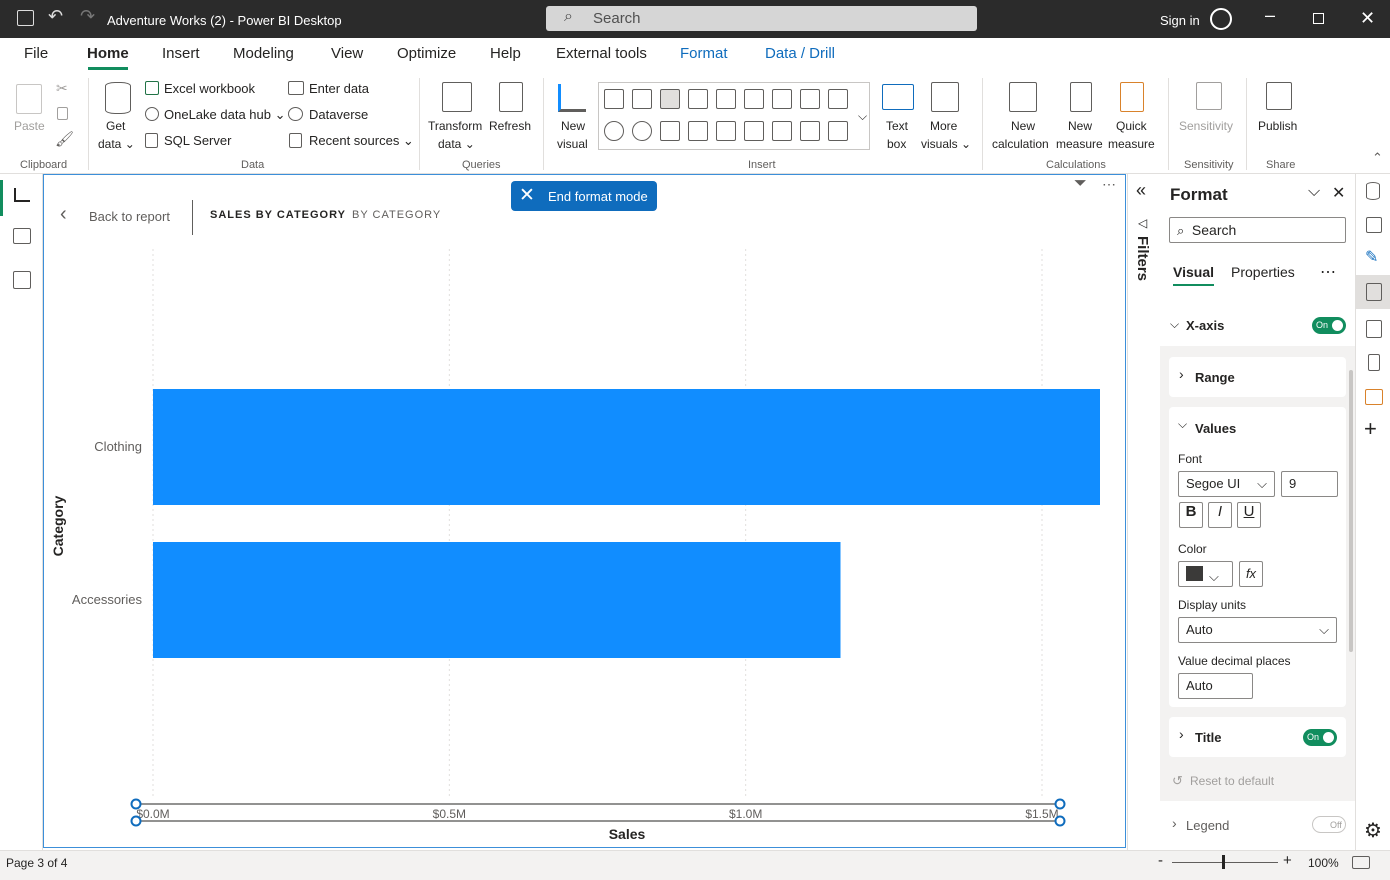  I want to click on zoom-out-icon: -, so click(1160, 860).